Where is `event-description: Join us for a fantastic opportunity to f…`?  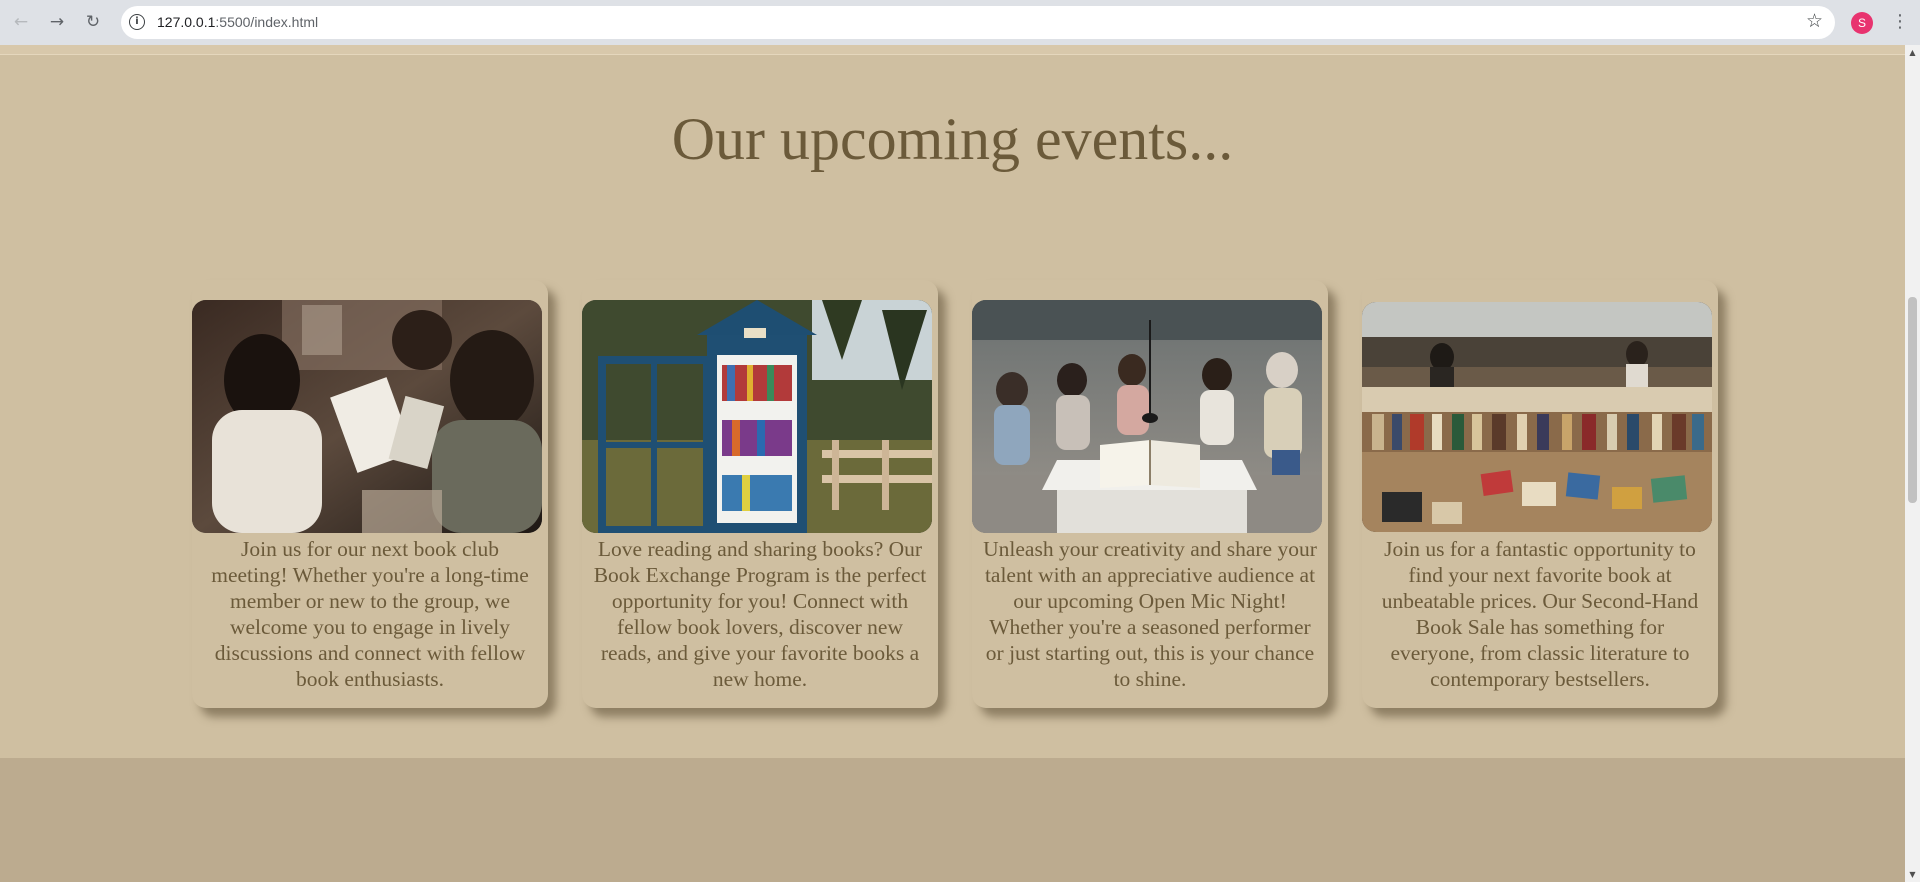 event-description: Join us for a fantastic opportunity to f… is located at coordinates (1540, 614).